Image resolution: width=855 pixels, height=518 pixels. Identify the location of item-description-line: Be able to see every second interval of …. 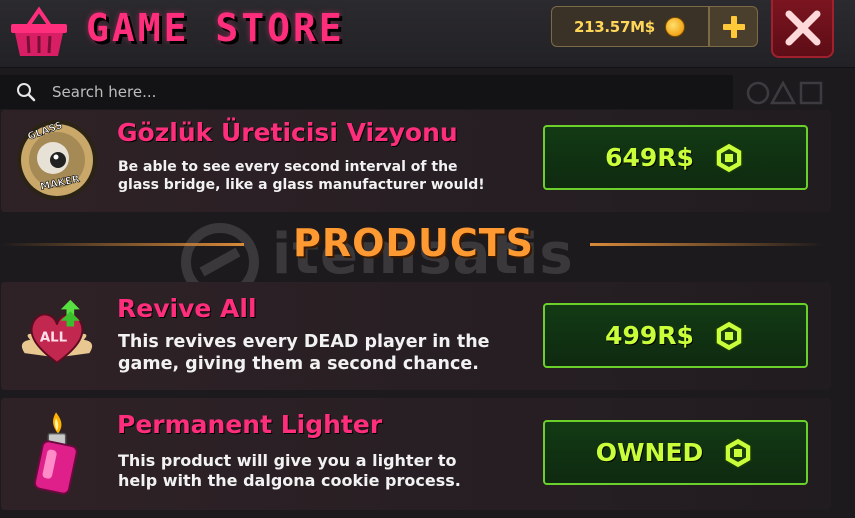
(288, 167).